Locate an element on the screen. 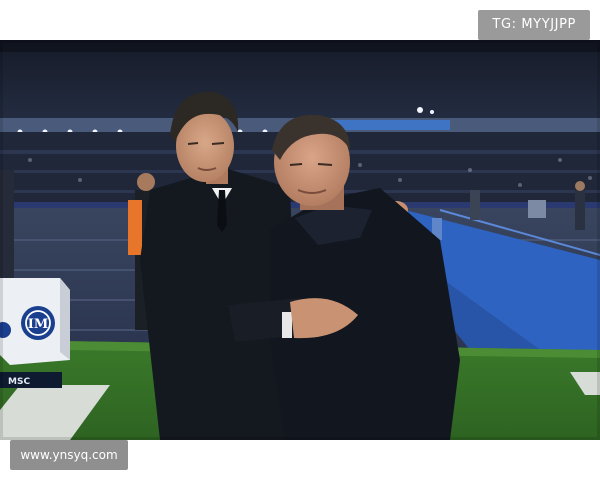 The height and width of the screenshot is (480, 600). ad-box: IM is located at coordinates (35, 321).